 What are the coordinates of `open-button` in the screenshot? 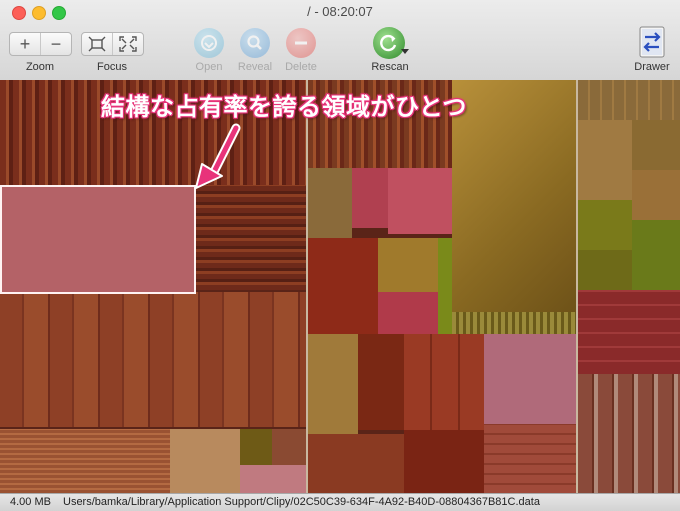 It's located at (209, 43).